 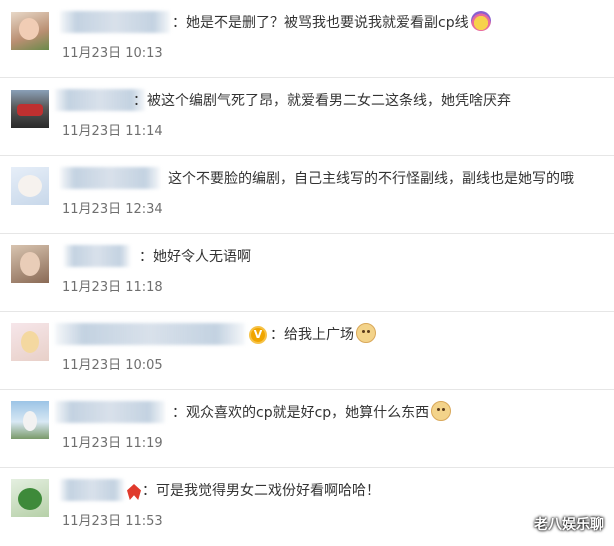 I want to click on comment-time: 11月23日 11:18, so click(x=112, y=288).